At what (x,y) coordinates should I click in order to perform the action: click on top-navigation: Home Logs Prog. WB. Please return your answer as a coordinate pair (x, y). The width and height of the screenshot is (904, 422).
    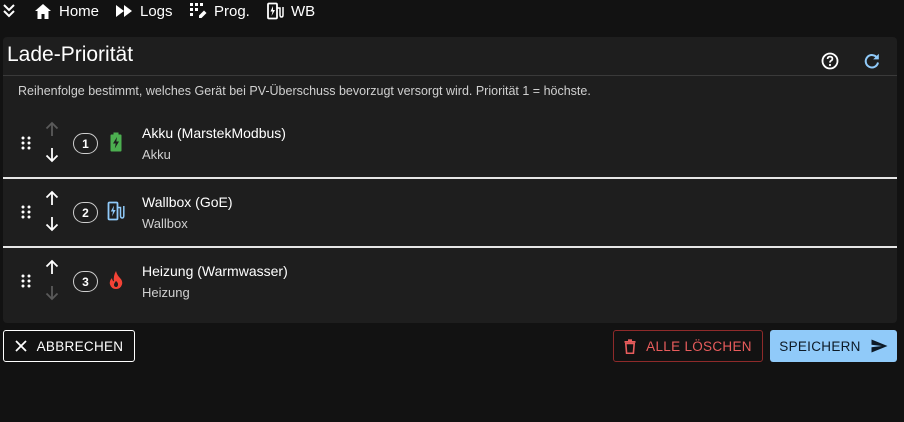
    Looking at the image, I should click on (452, 11).